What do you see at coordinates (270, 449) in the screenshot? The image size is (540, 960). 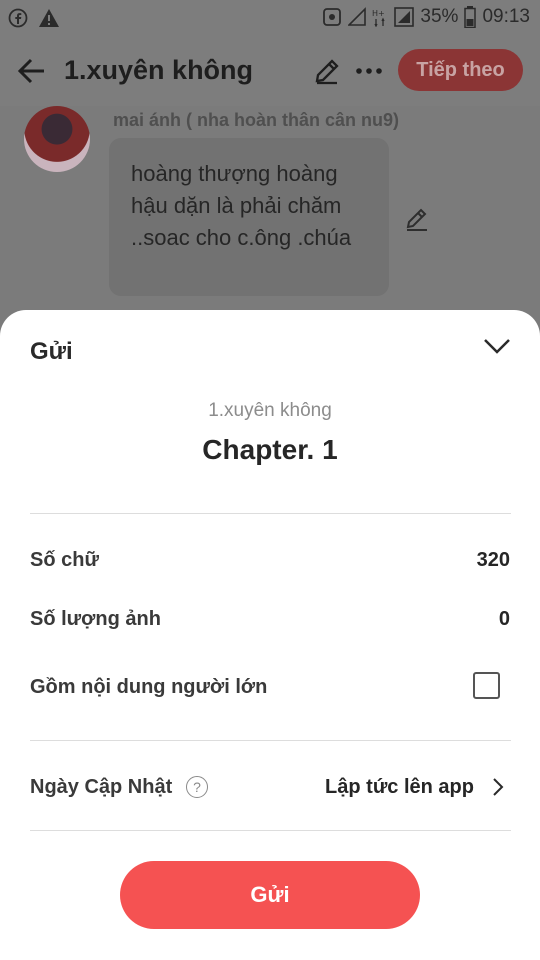 I see `chapter-name: Chapter. 1` at bounding box center [270, 449].